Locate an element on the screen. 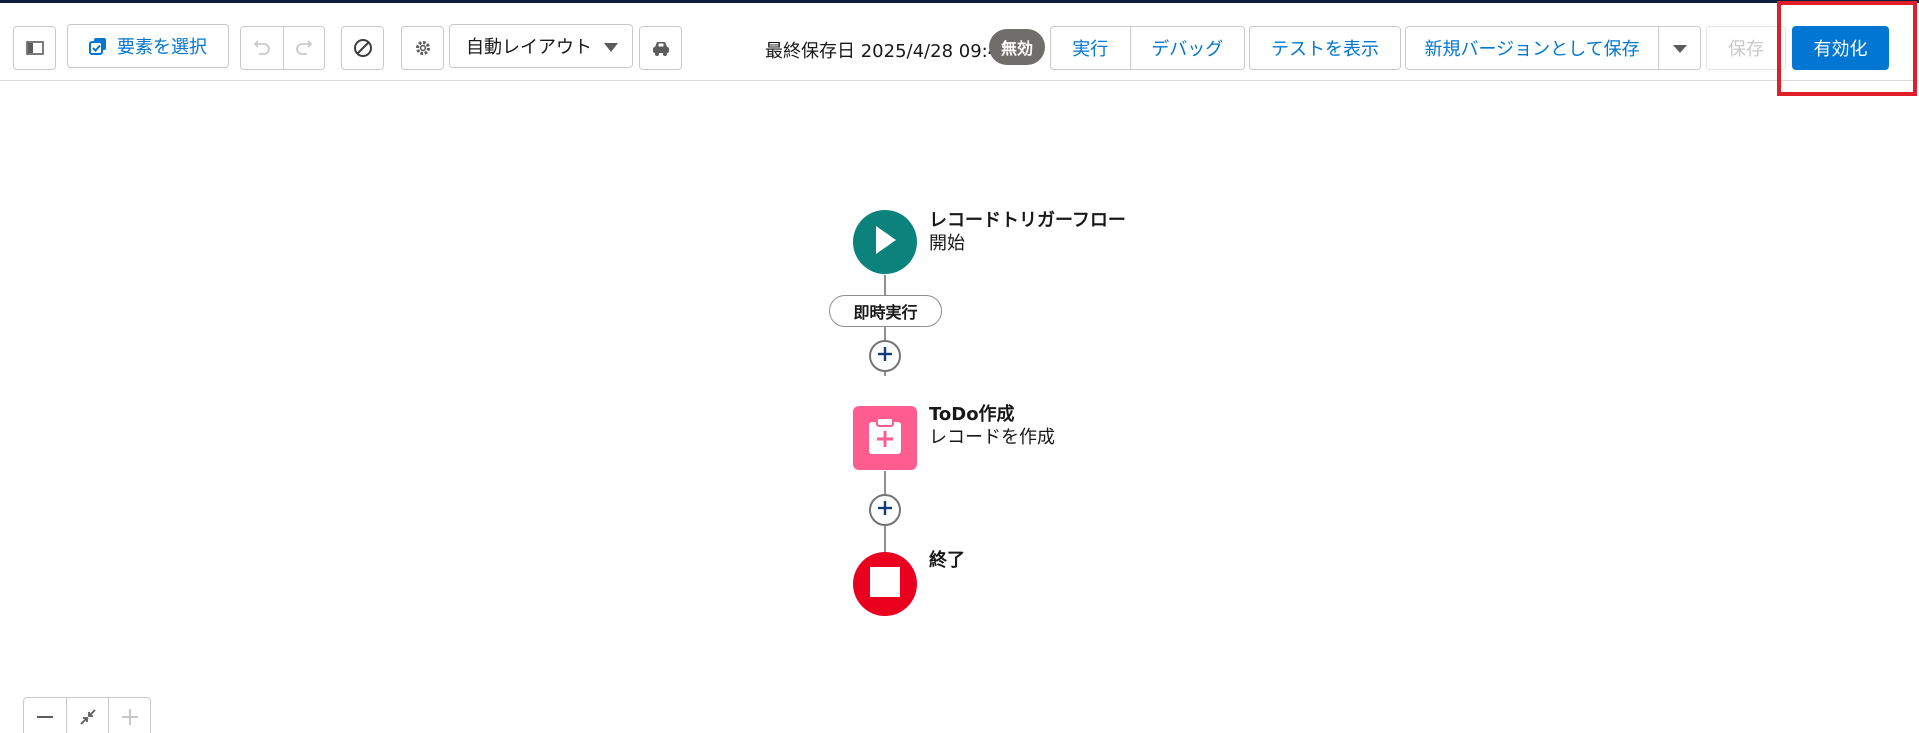 This screenshot has width=1919, height=733. zoom-controls is located at coordinates (87, 715).